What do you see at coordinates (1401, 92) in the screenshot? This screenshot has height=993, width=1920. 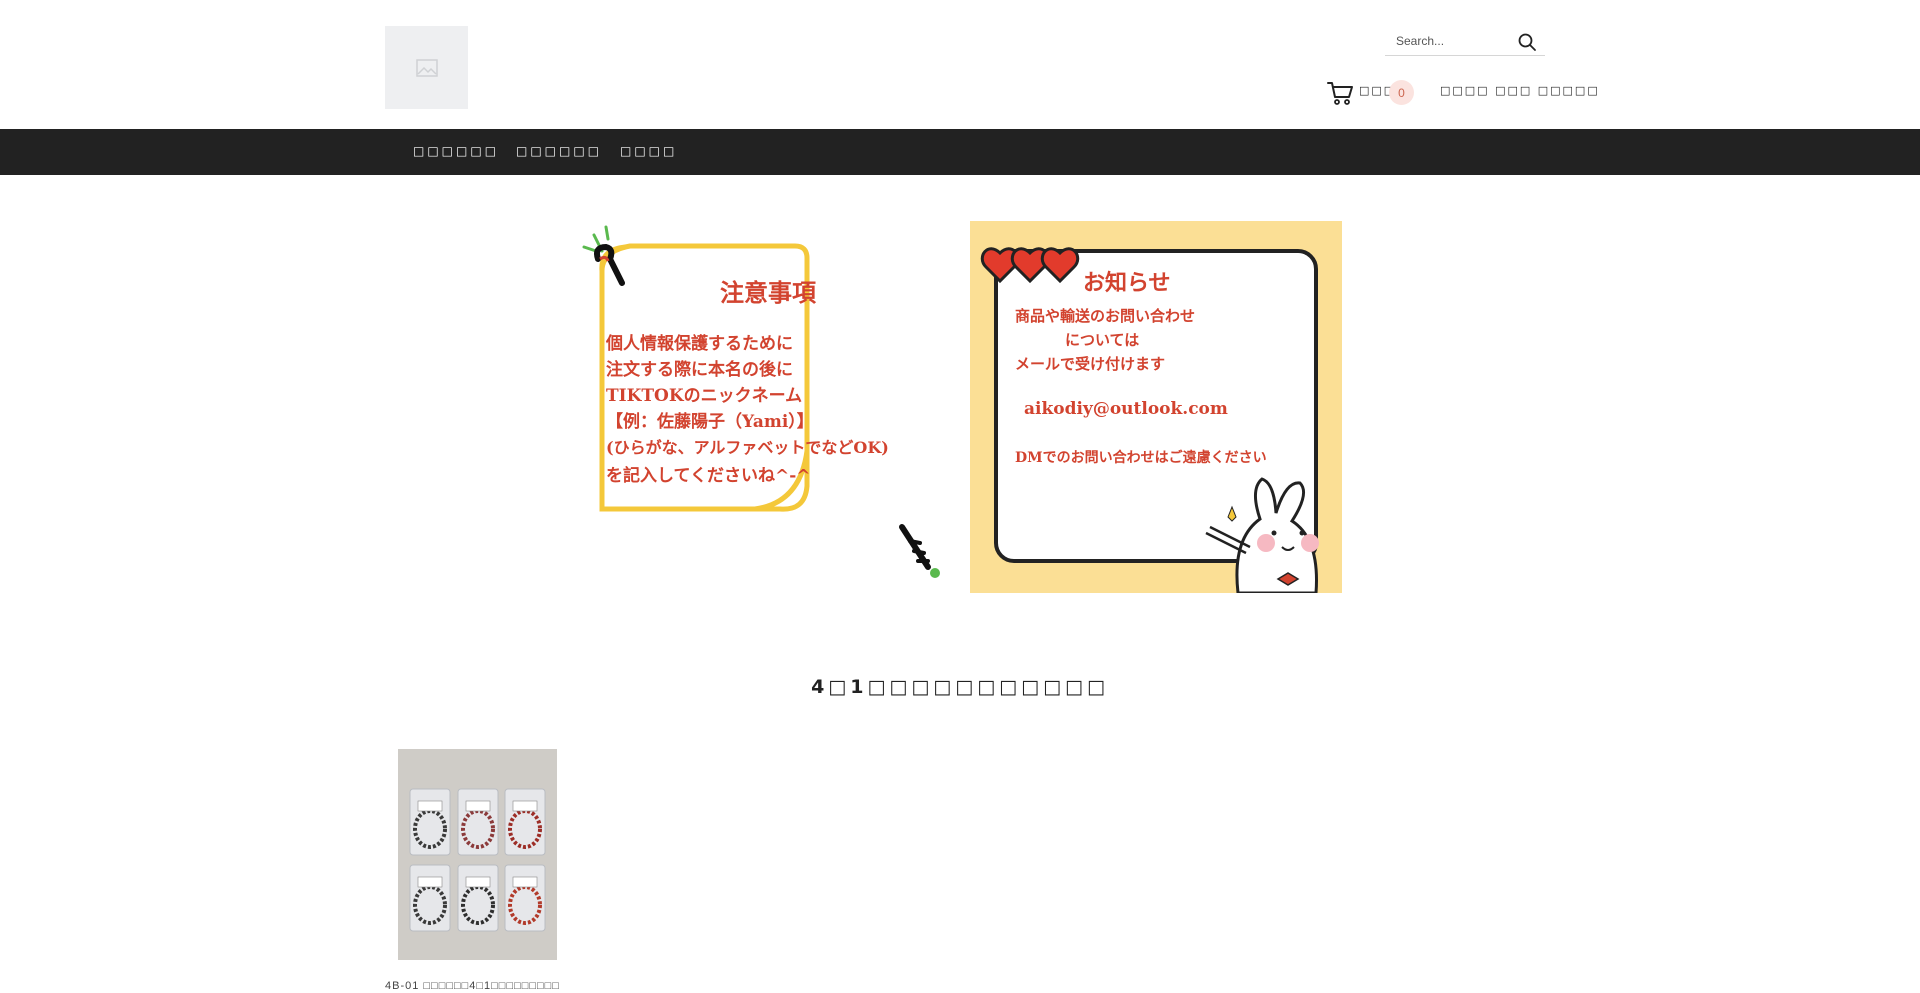 I see `cart-count-badge: 0` at bounding box center [1401, 92].